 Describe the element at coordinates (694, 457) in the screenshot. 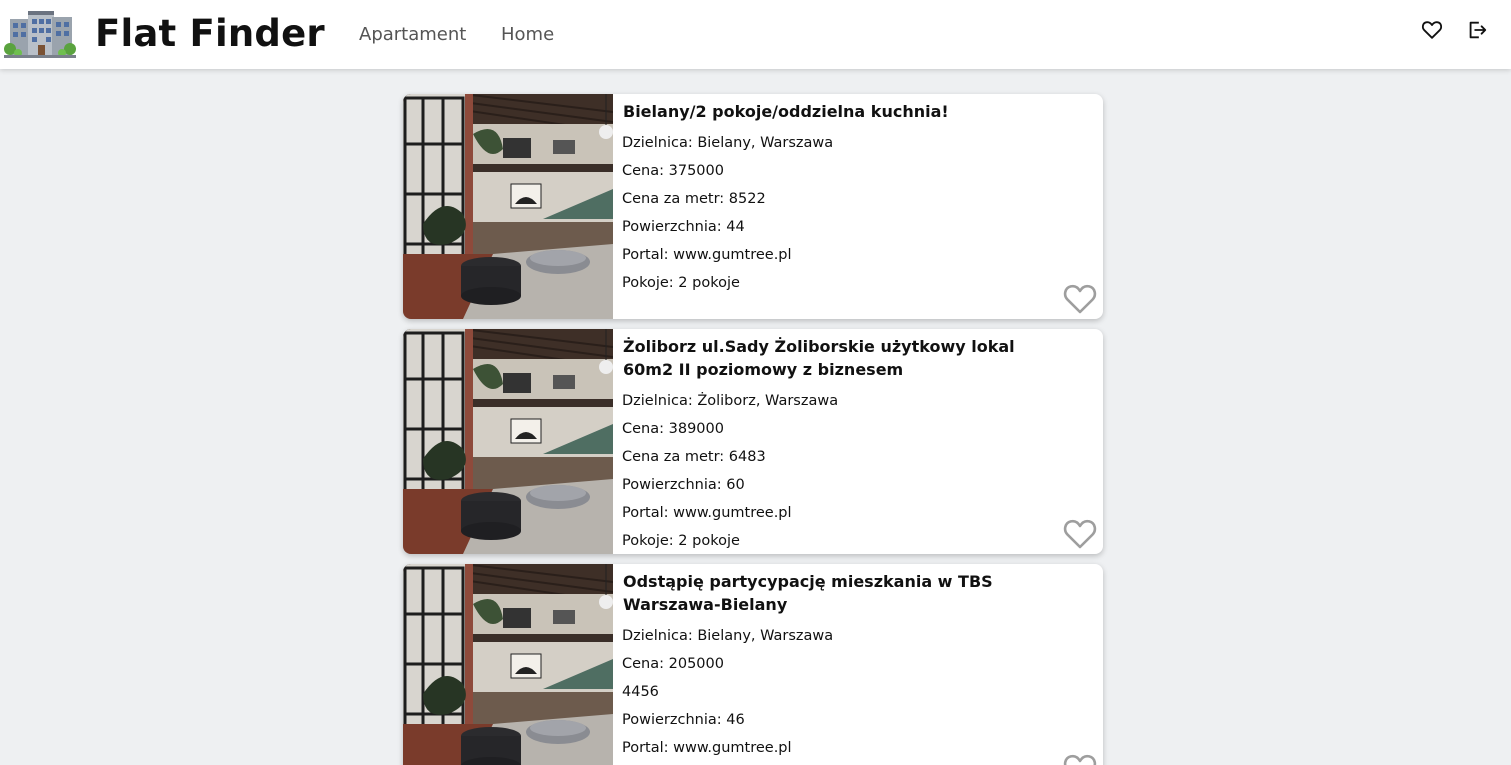

I see `listing-price-per-meter: Cena za metr: 6483` at that location.